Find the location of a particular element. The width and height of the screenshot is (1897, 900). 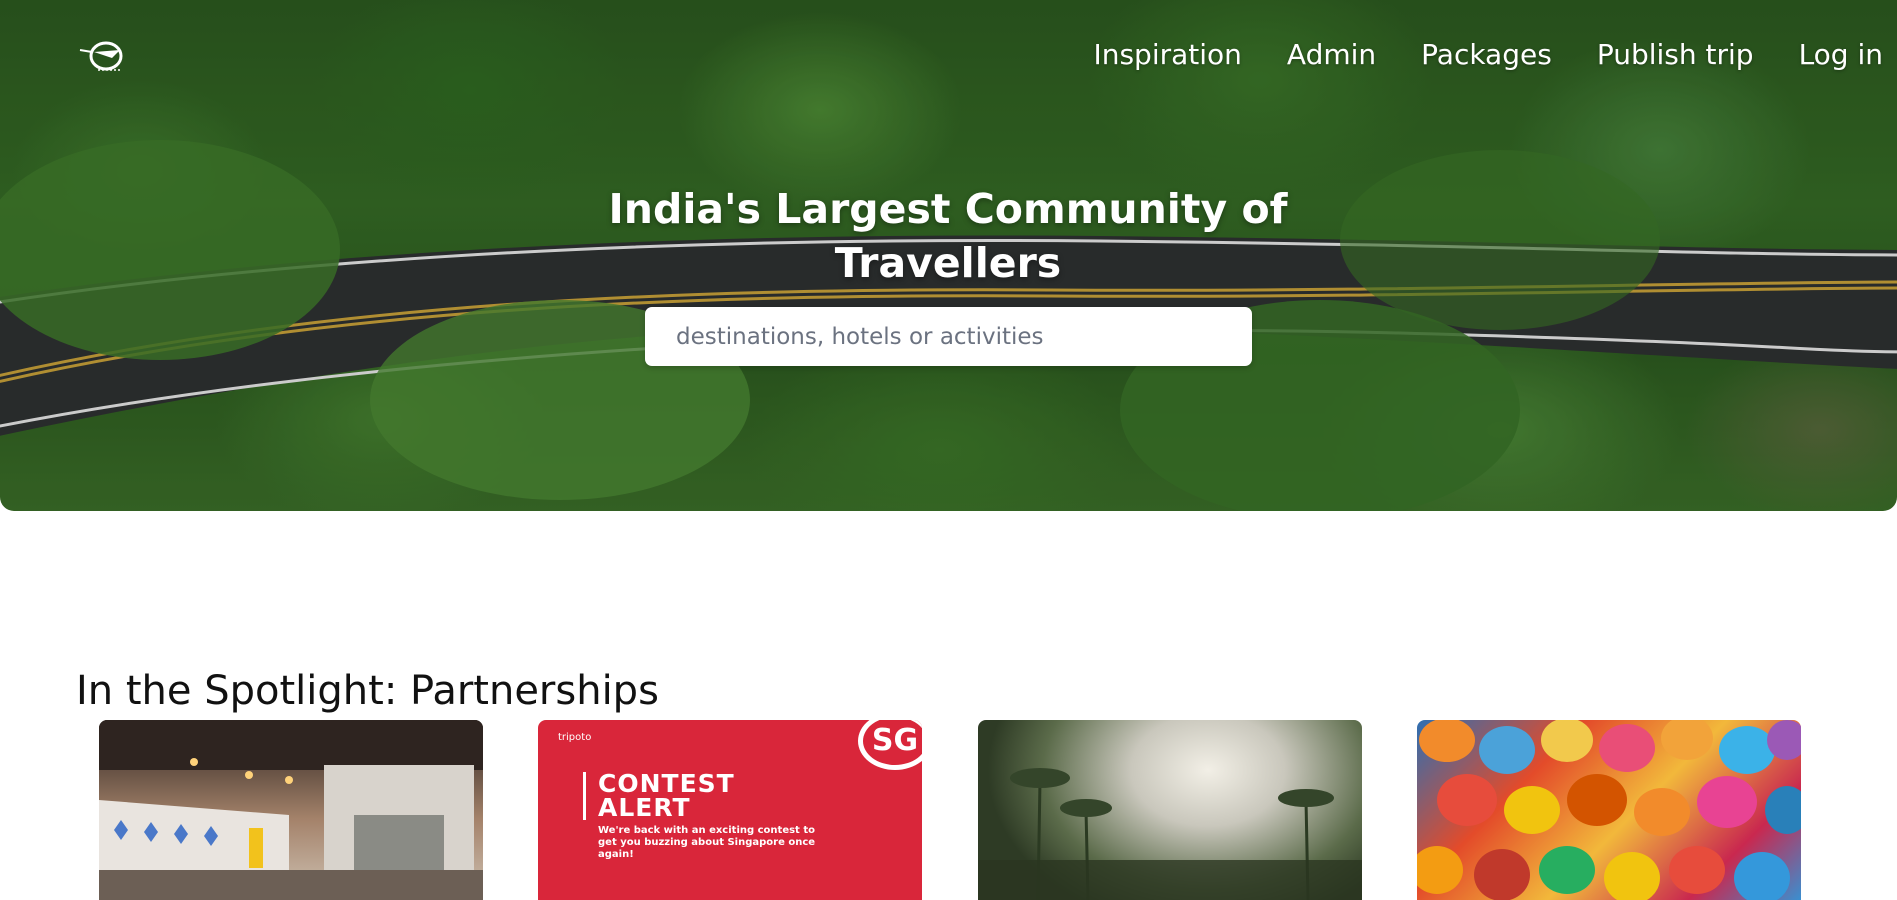

singapore-badge-icon: SG is located at coordinates (890, 745).